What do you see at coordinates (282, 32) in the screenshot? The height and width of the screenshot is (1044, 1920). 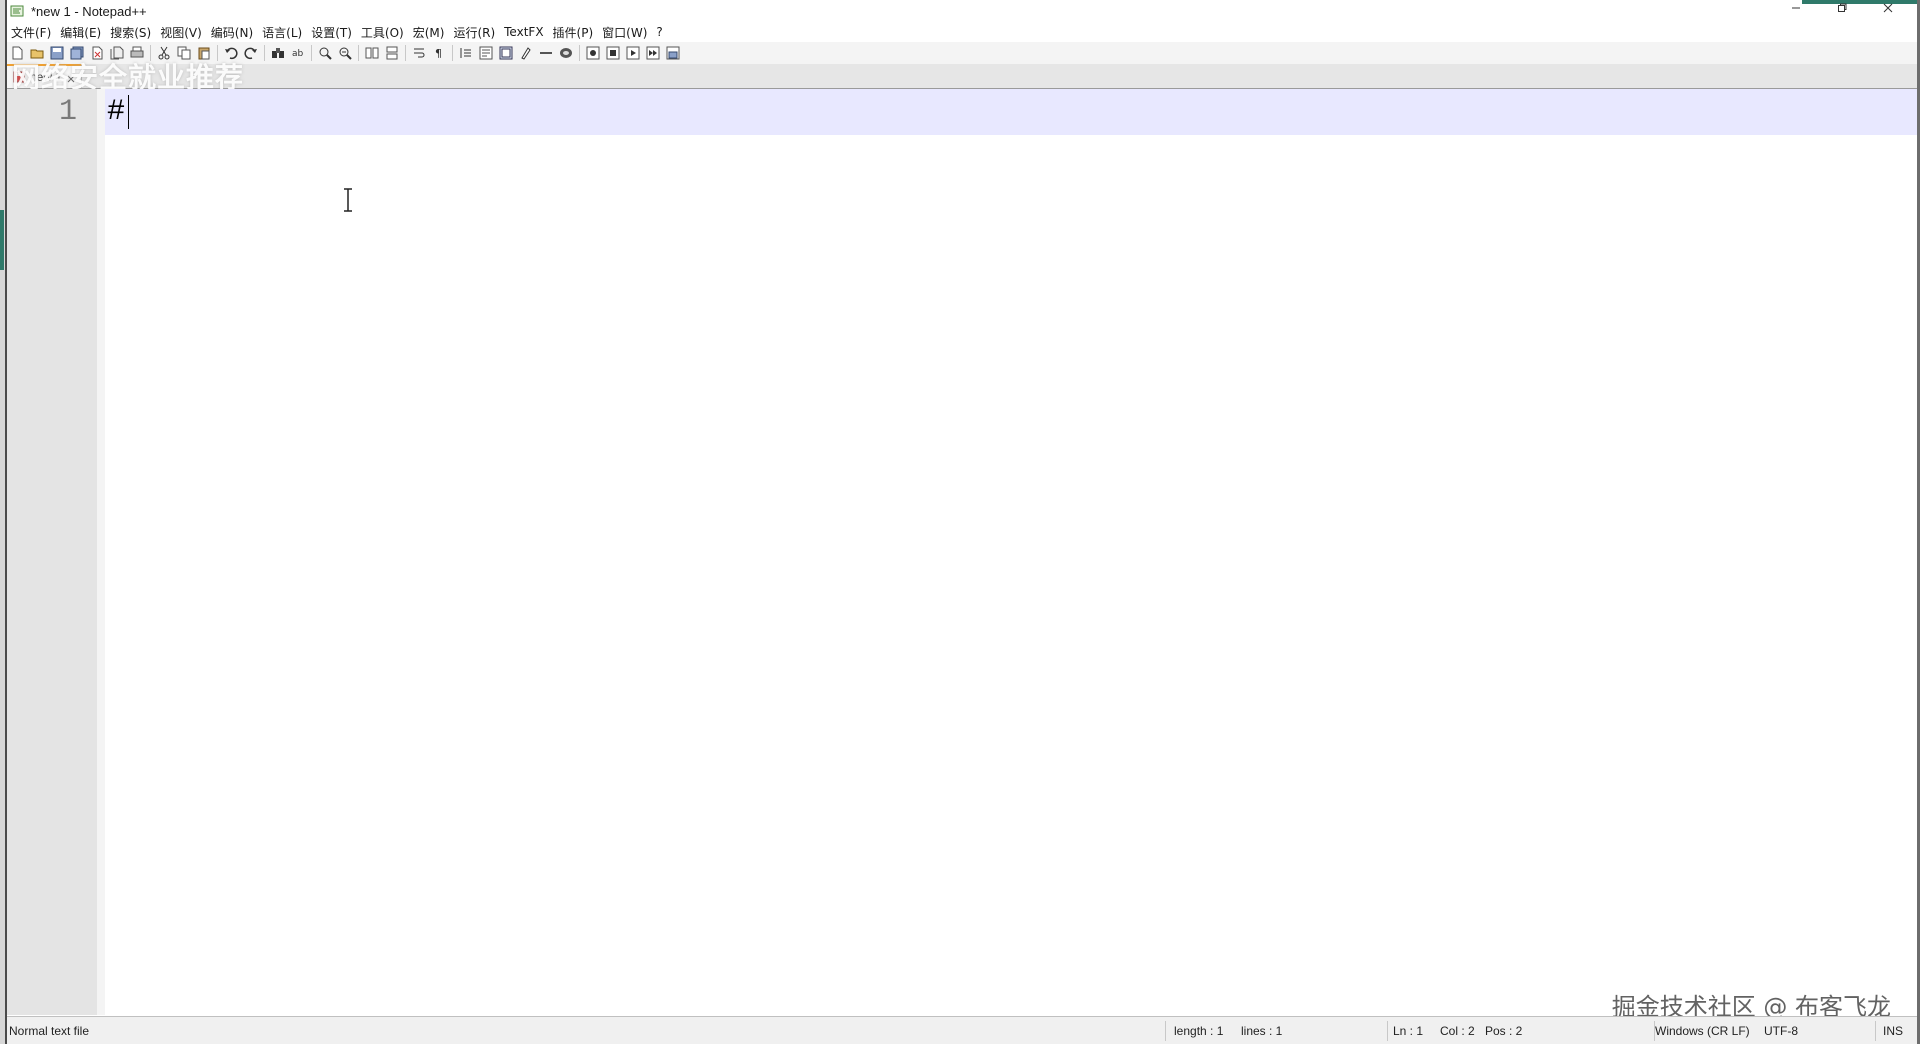 I see `menu-language: 语言(L)` at bounding box center [282, 32].